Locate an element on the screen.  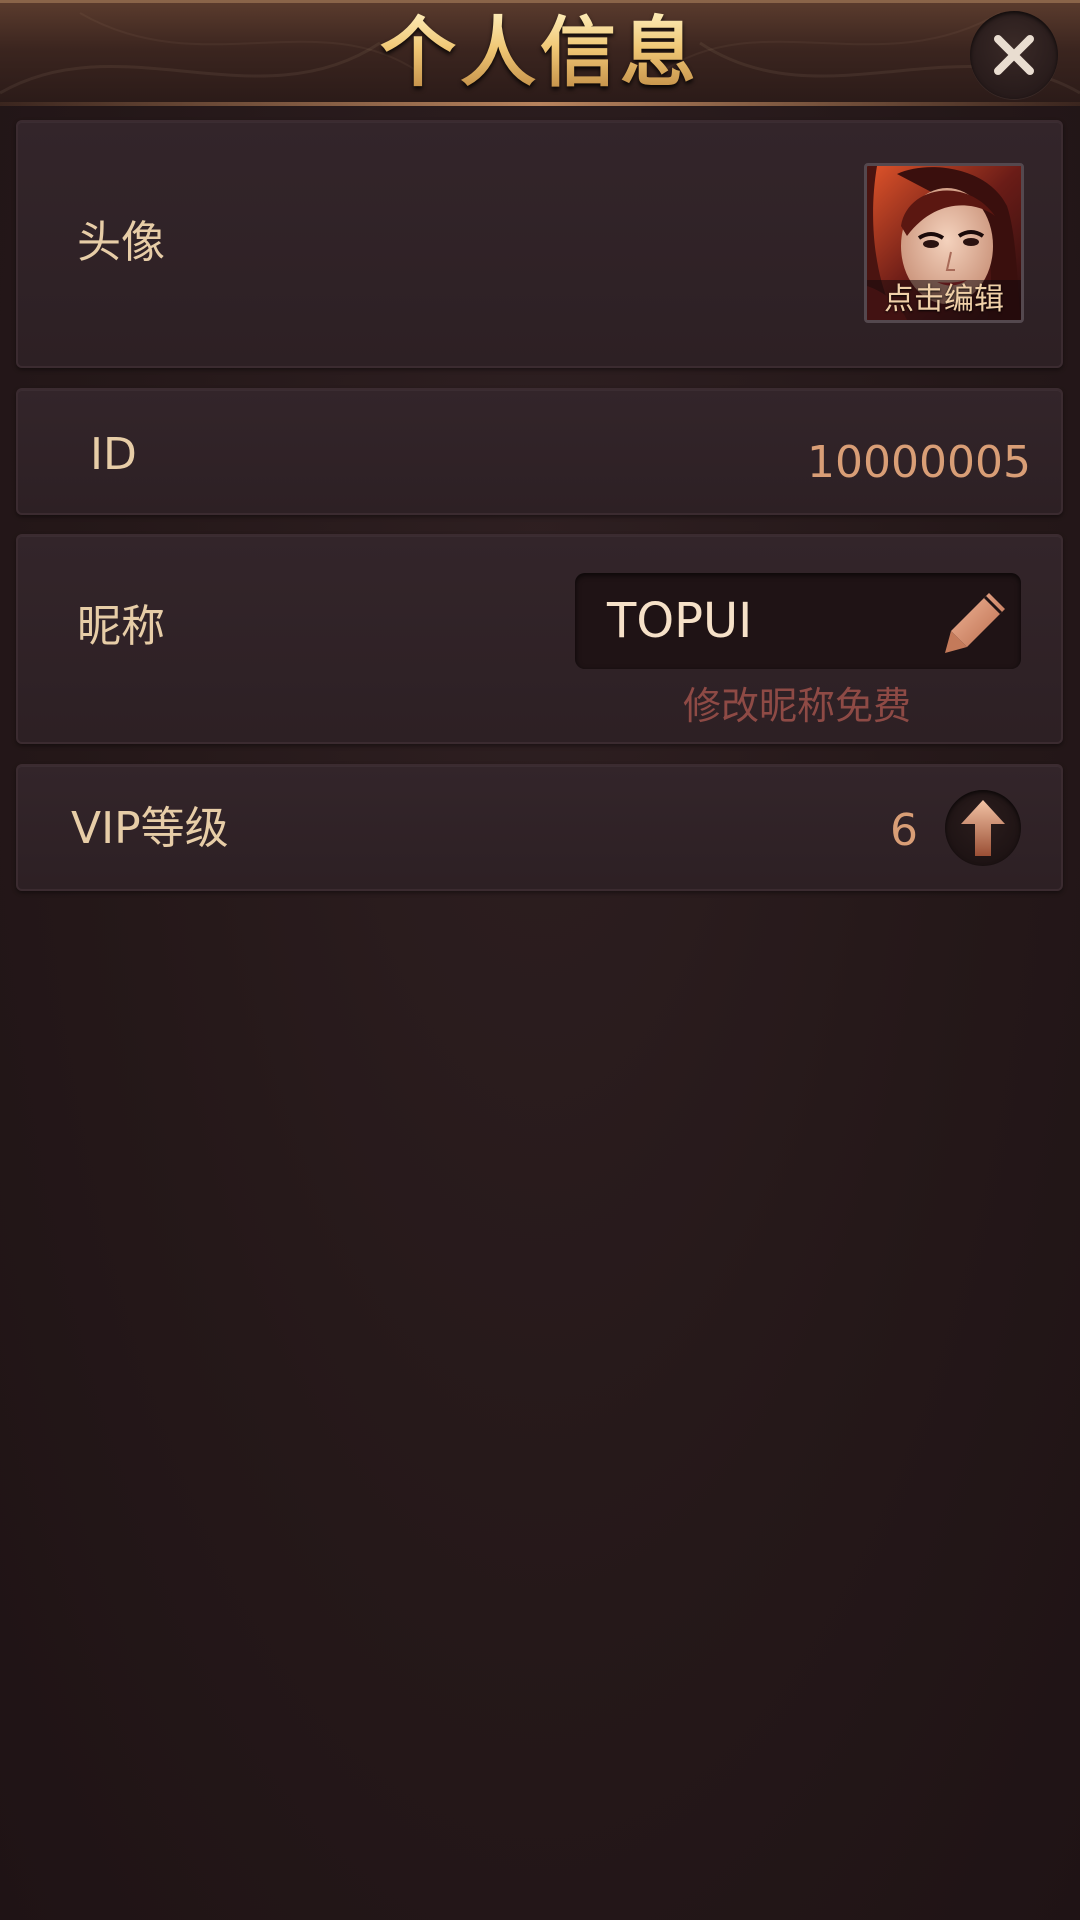
page-title: 个人信息 is located at coordinates (540, 53).